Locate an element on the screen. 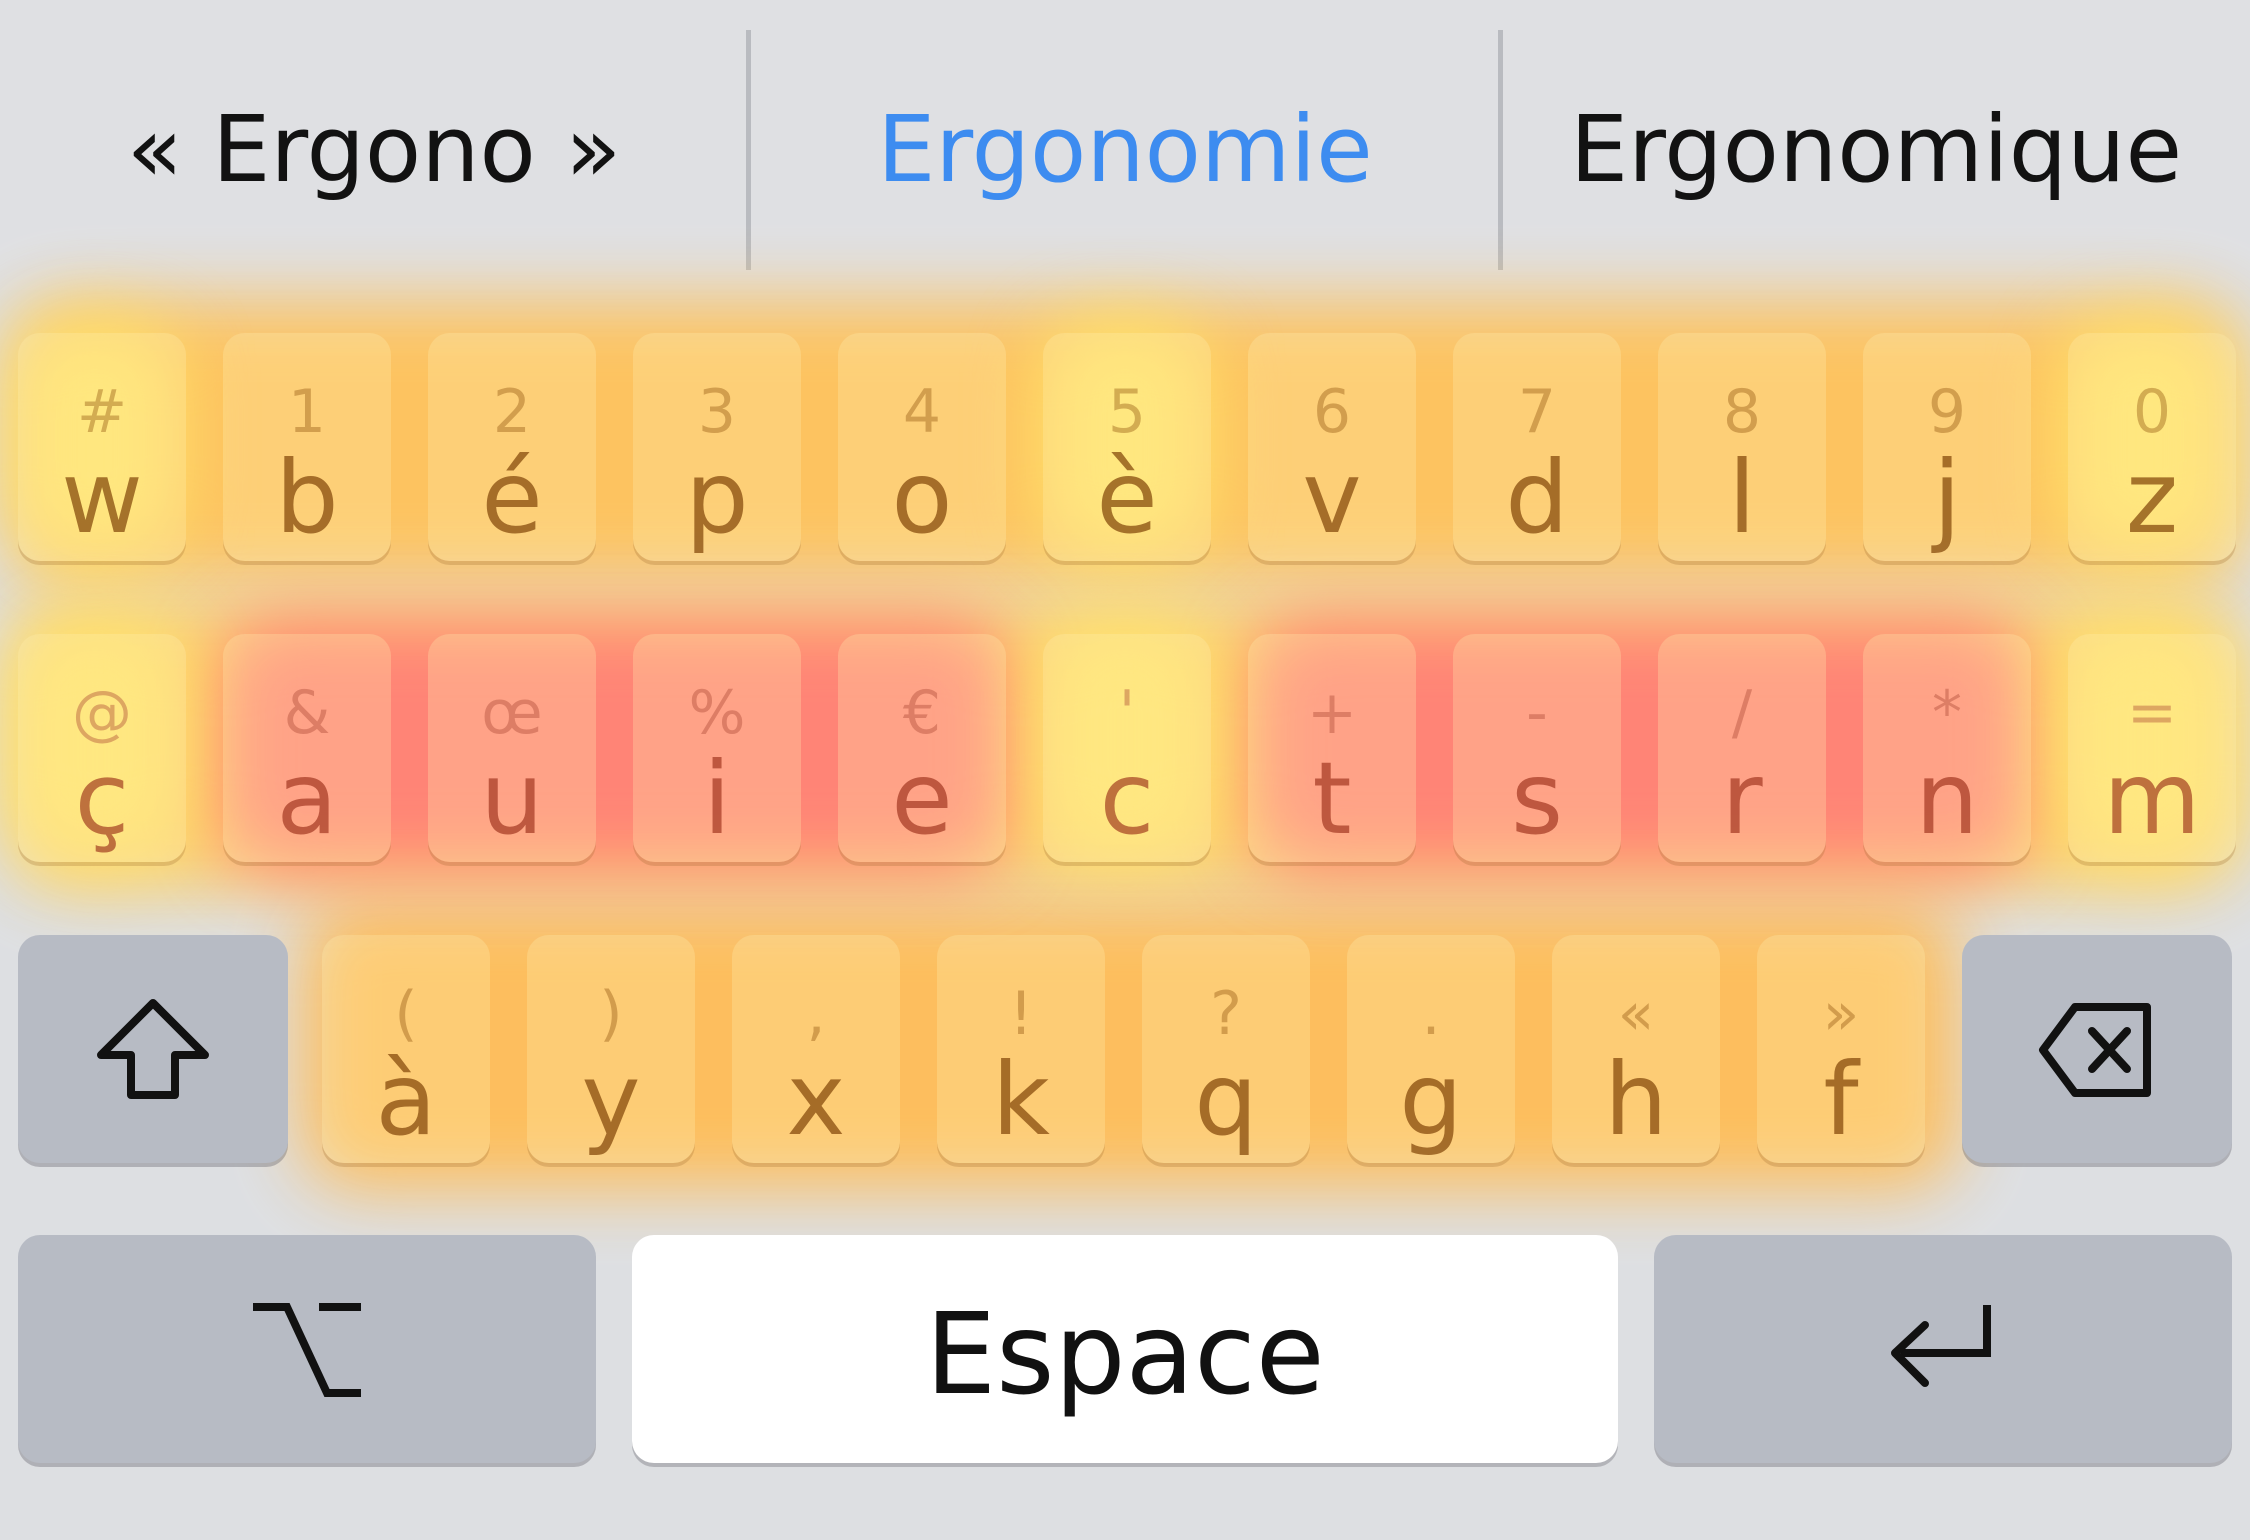  key-s: -s is located at coordinates (1537, 748).